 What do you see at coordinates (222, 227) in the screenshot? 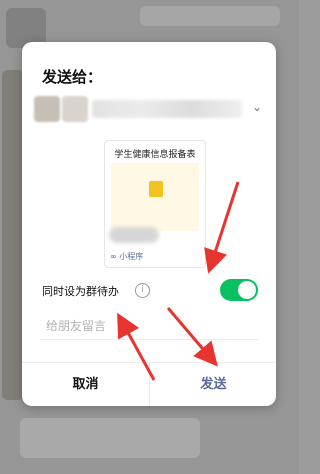
I see `arrow-to-toggle` at bounding box center [222, 227].